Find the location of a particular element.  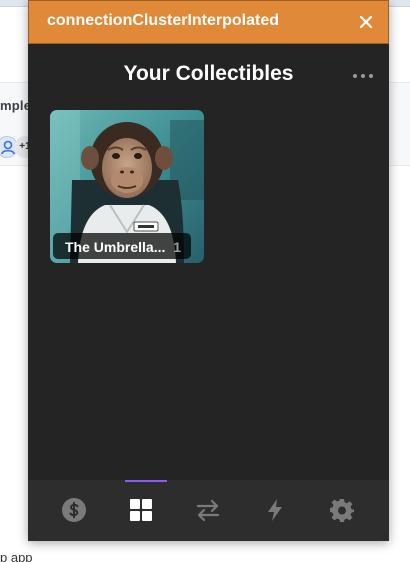

tab-tokens is located at coordinates (74, 510).